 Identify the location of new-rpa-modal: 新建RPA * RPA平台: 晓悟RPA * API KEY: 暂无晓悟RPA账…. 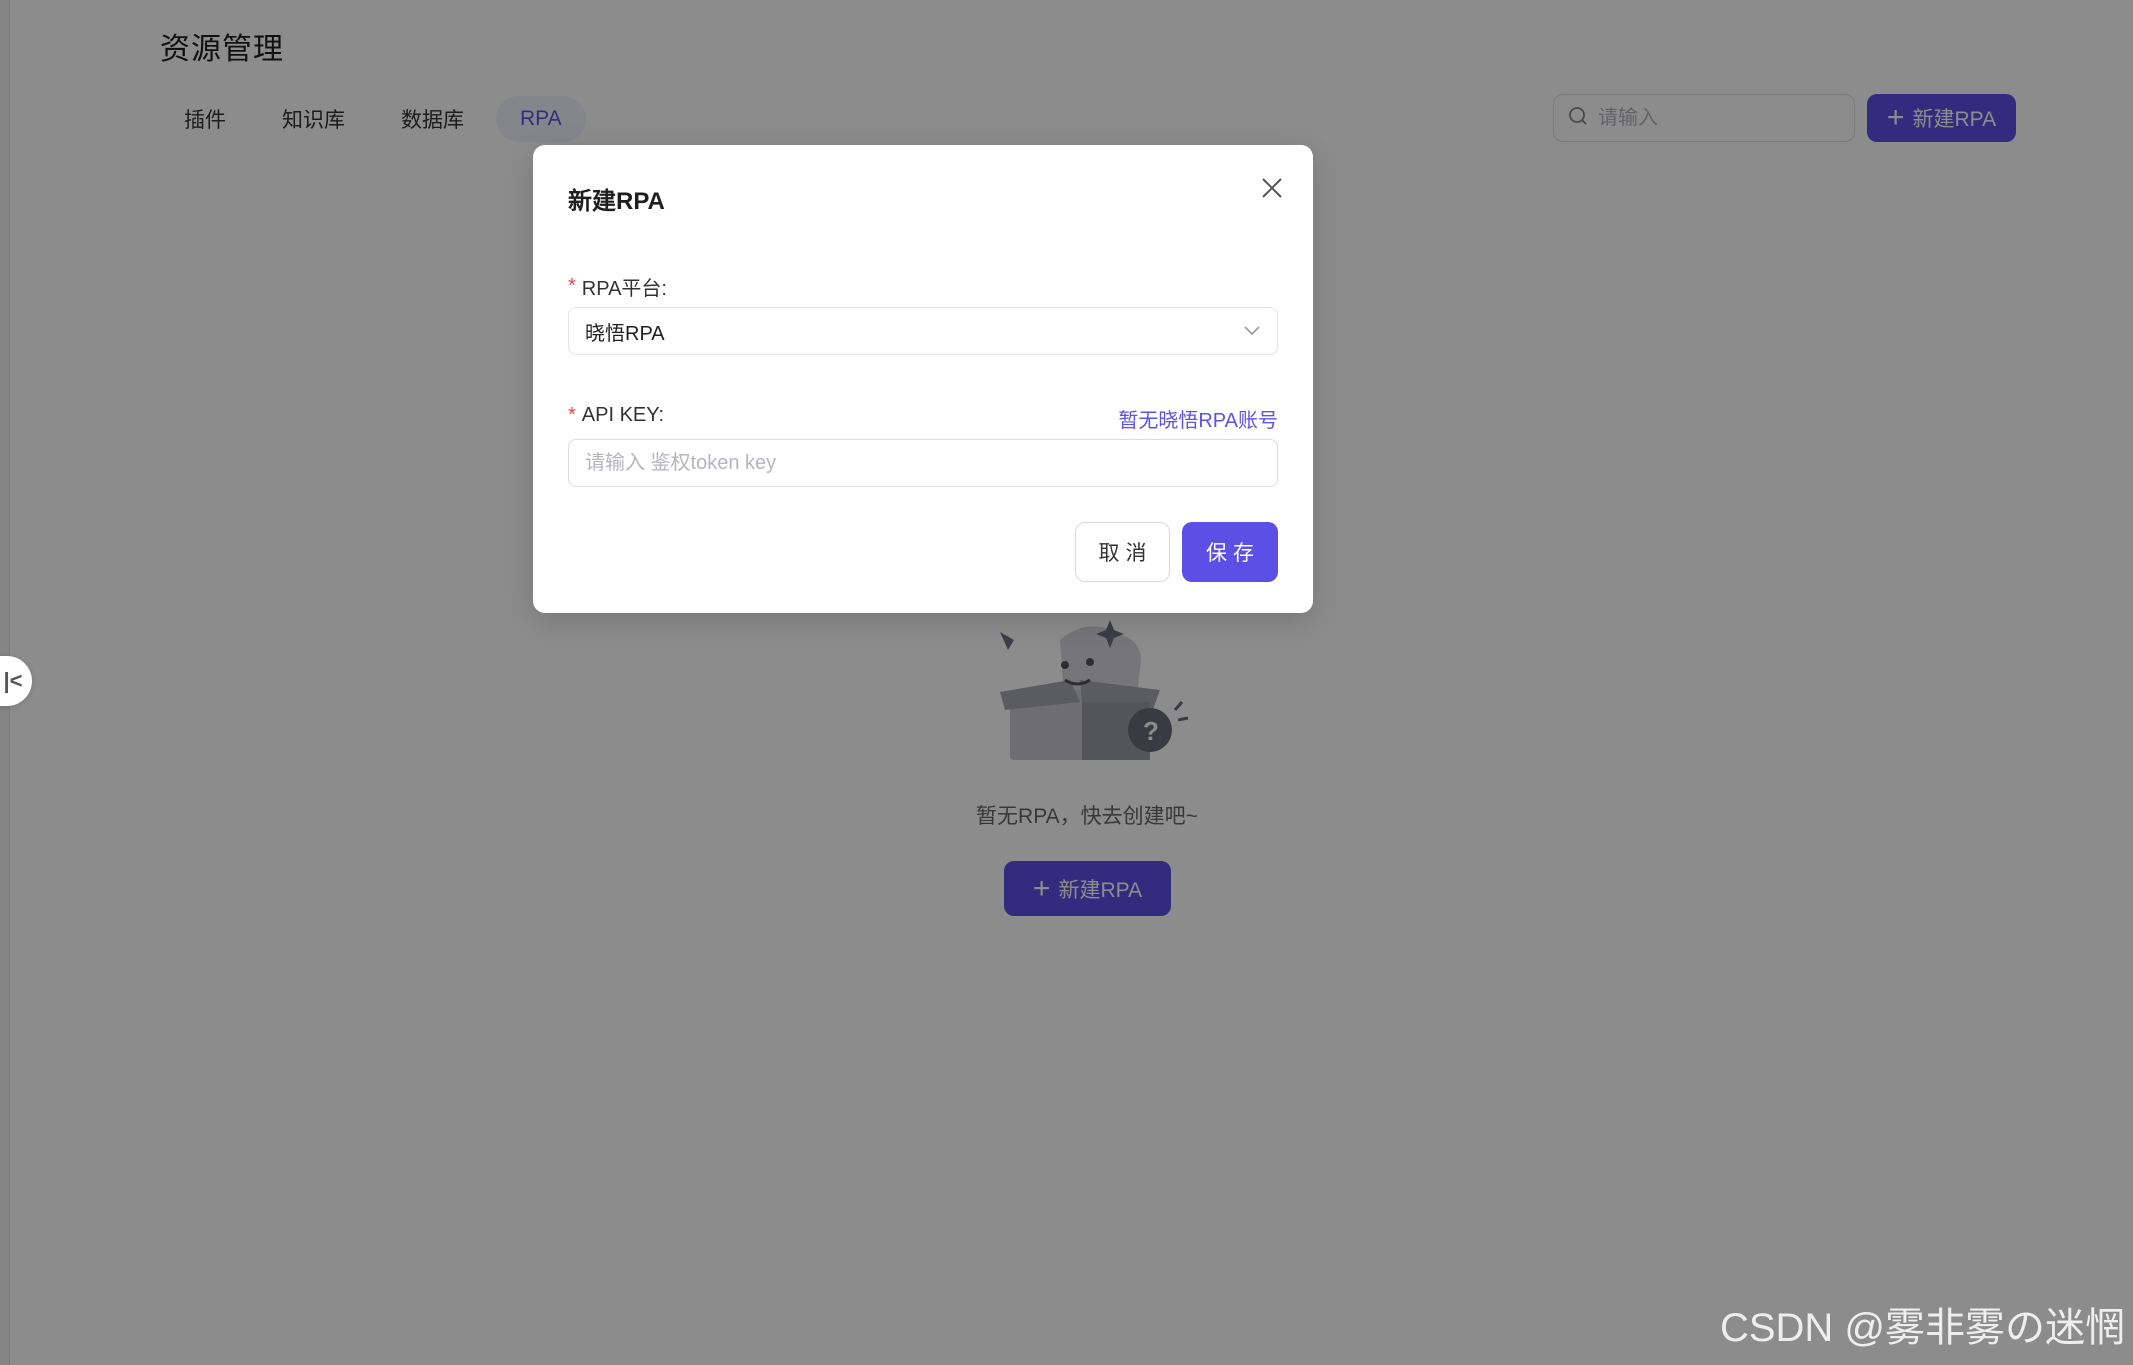
(923, 379).